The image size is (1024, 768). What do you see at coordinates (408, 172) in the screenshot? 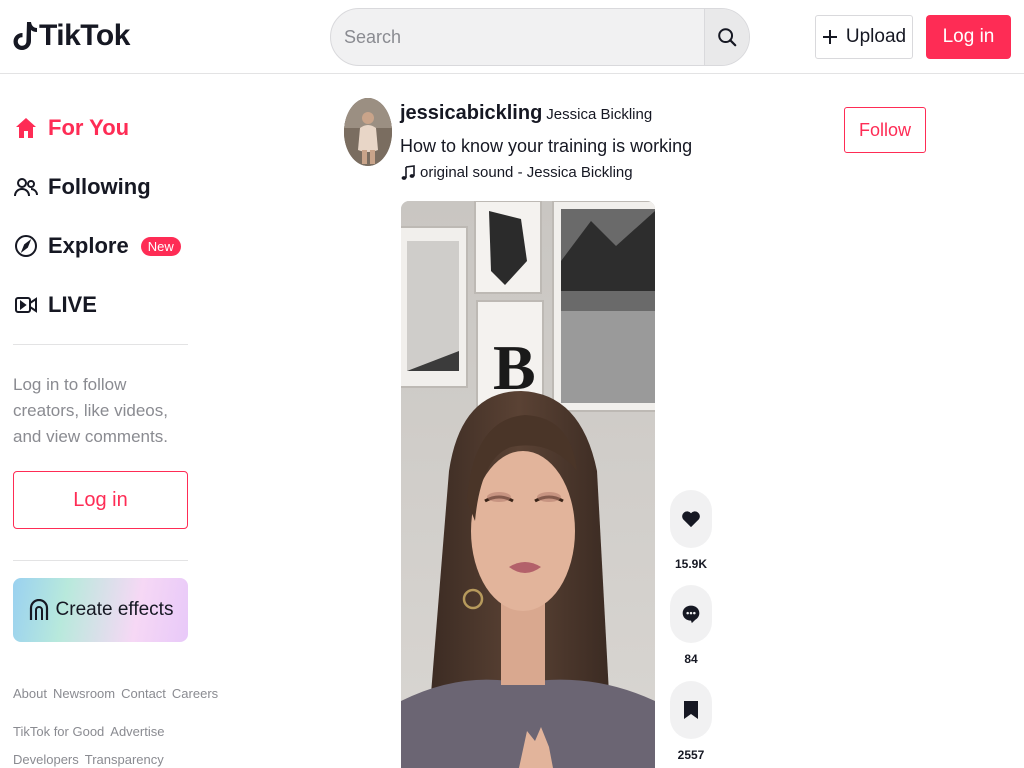
I see `music-note-icon` at bounding box center [408, 172].